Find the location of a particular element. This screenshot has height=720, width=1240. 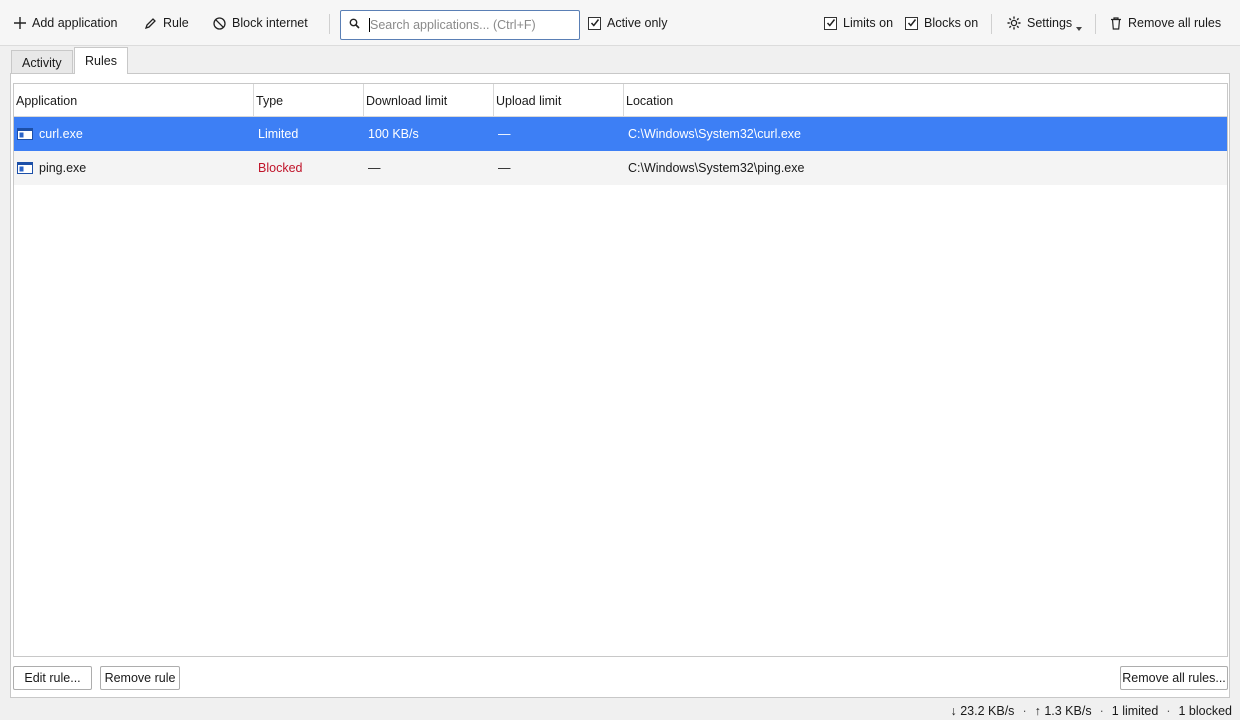

tab-rules: Rules is located at coordinates (101, 60).